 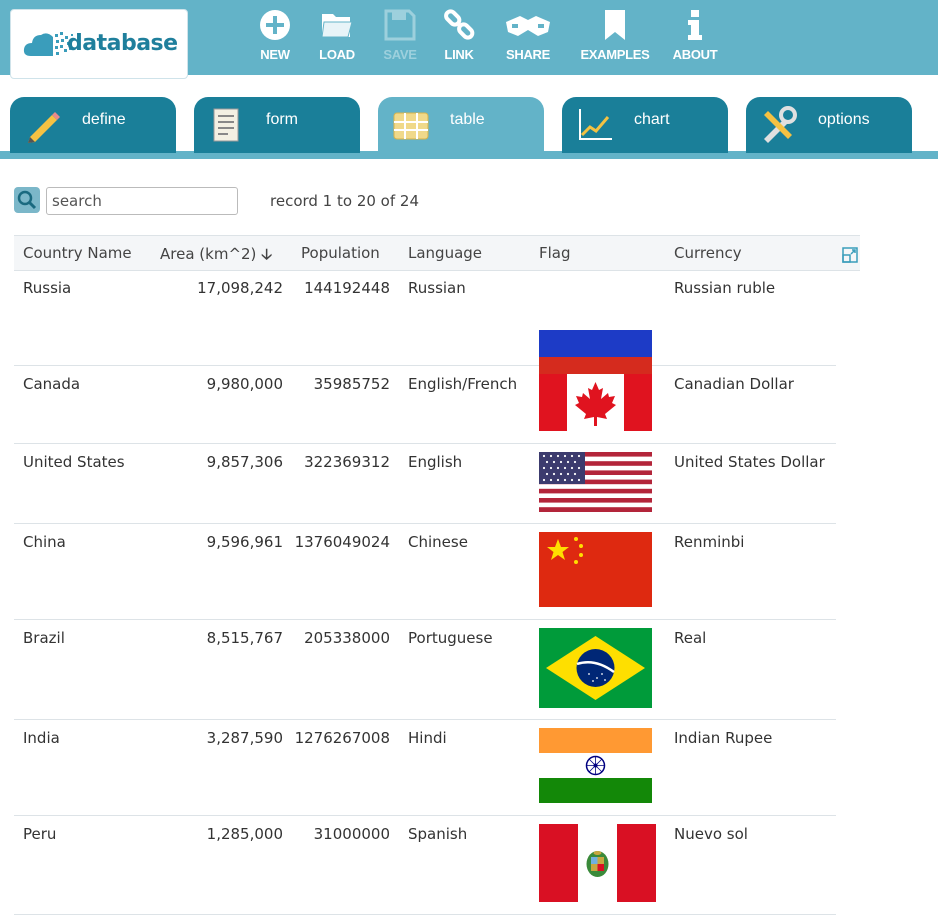 I want to click on cell-currency: Renminbi, so click(x=709, y=542).